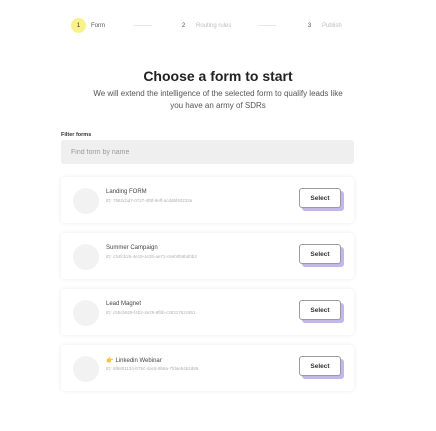 The image size is (436, 431). What do you see at coordinates (214, 25) in the screenshot?
I see `step-label: Routing rules` at bounding box center [214, 25].